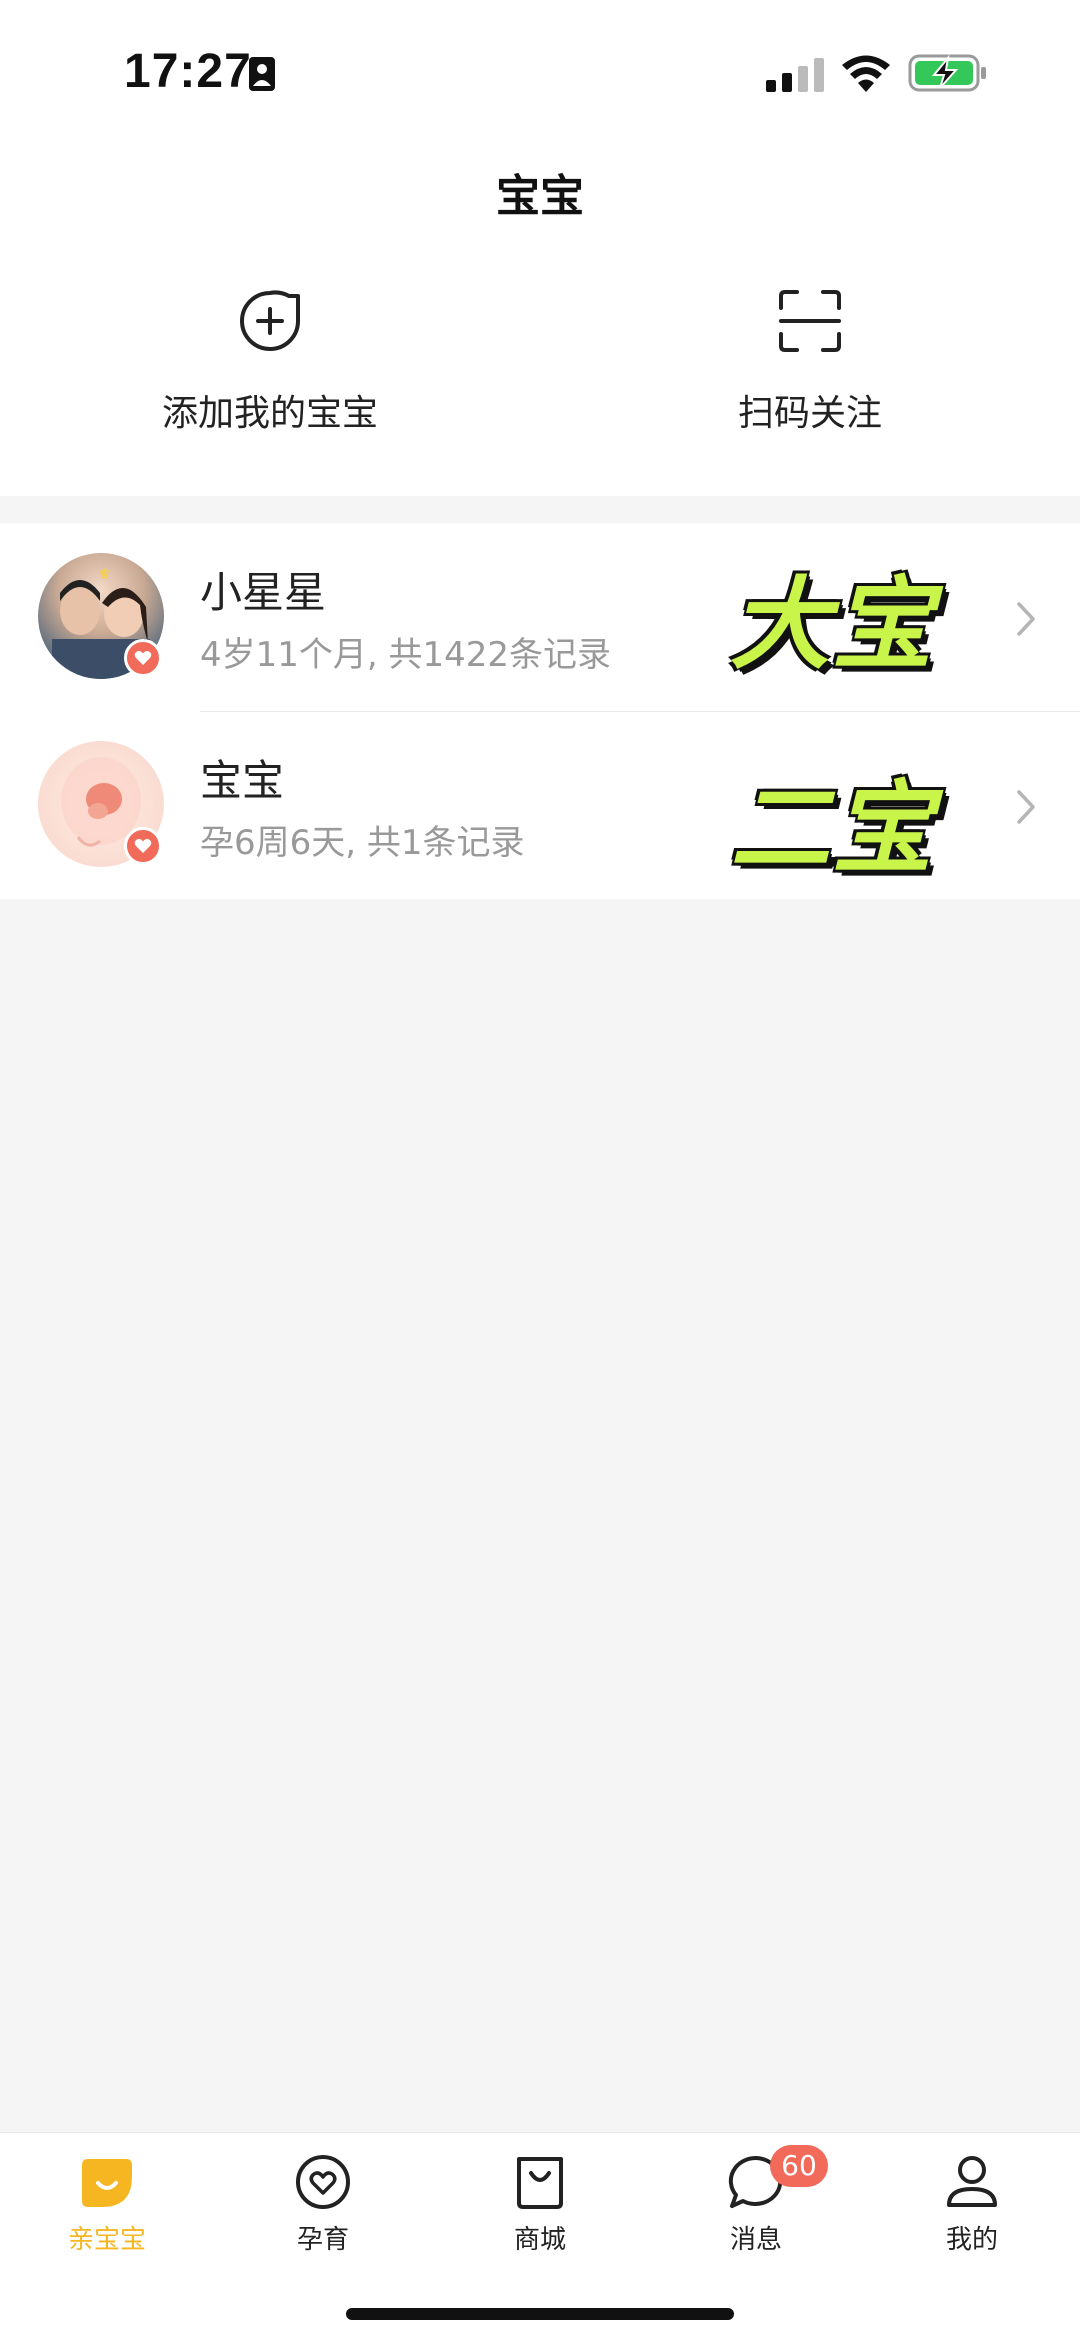  What do you see at coordinates (810, 321) in the screenshot?
I see `scan-icon` at bounding box center [810, 321].